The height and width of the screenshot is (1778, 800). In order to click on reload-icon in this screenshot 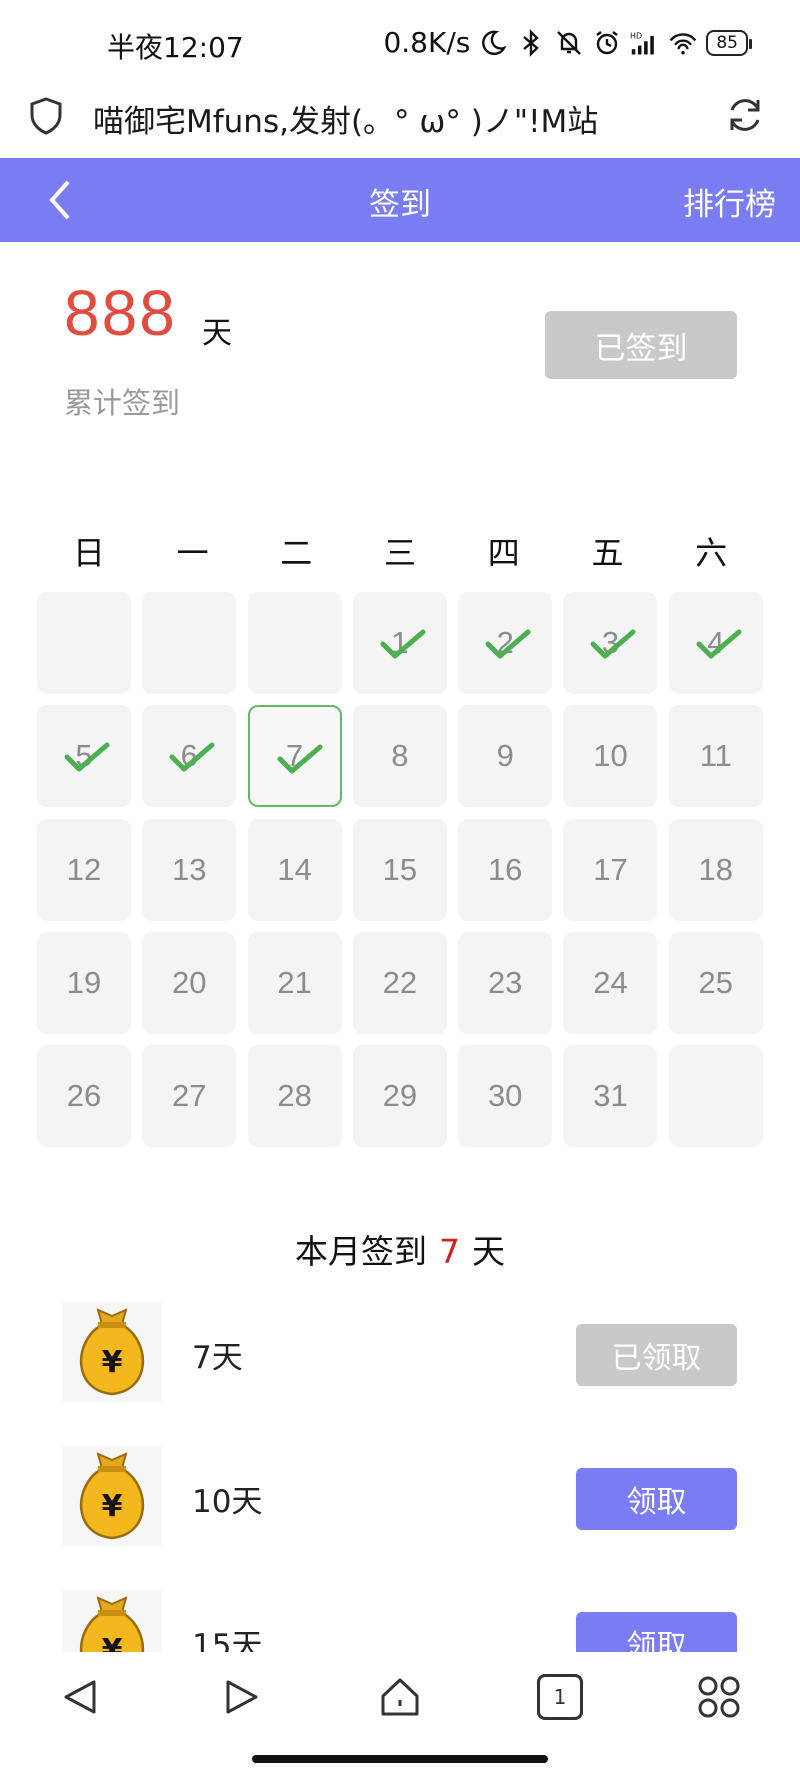, I will do `click(745, 115)`.